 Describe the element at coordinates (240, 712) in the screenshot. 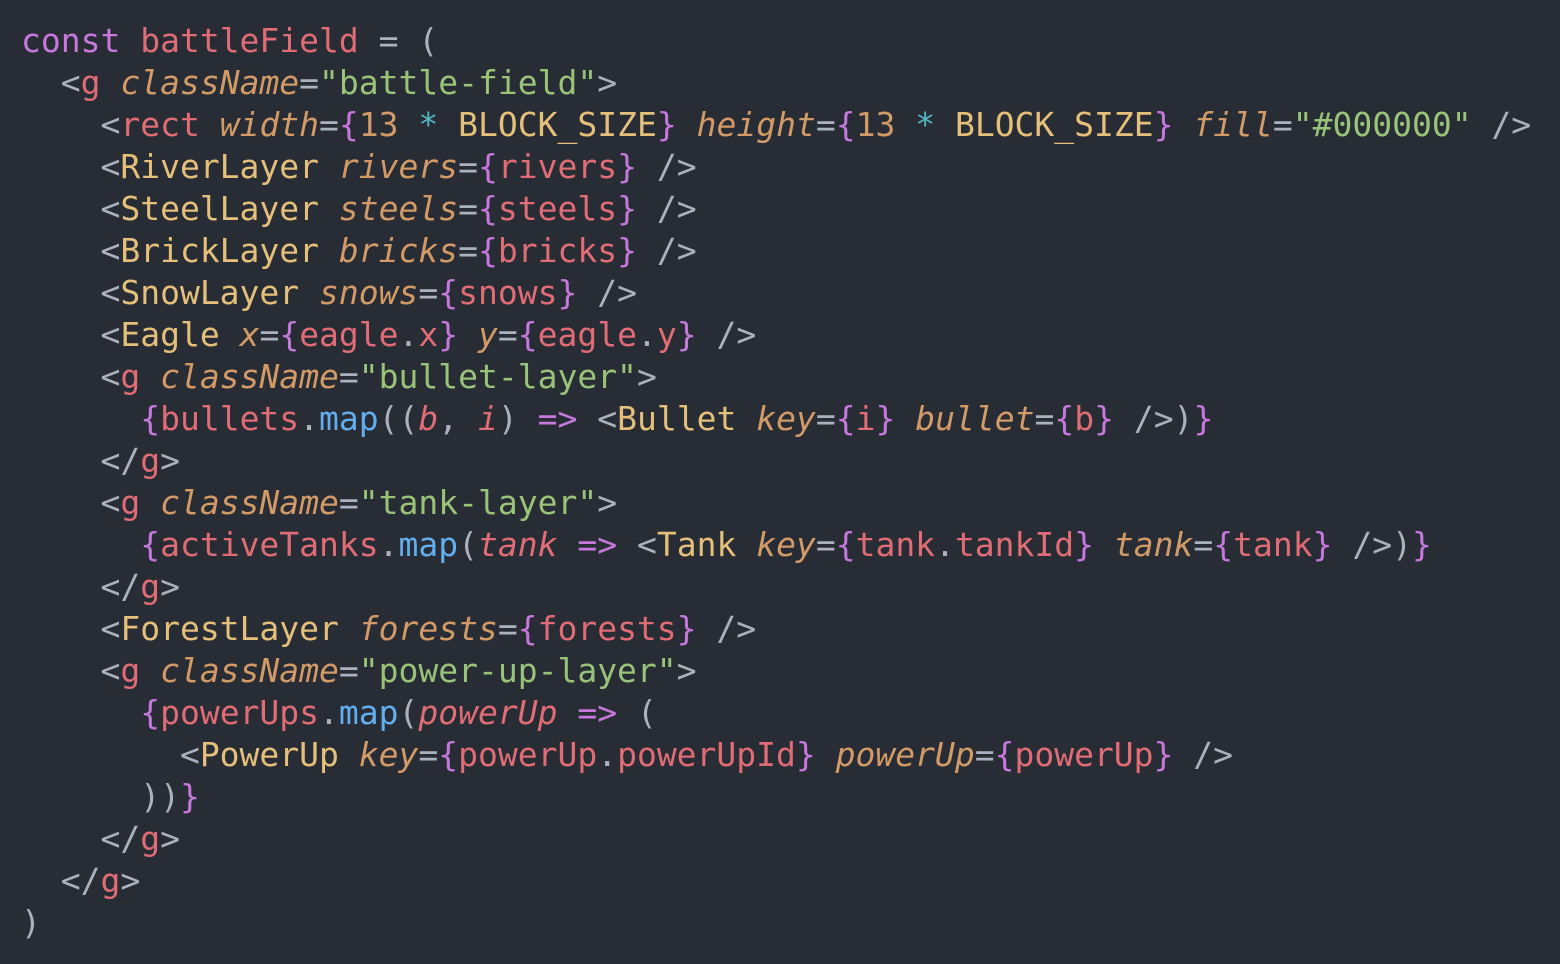

I see `code-token: powerUps` at that location.